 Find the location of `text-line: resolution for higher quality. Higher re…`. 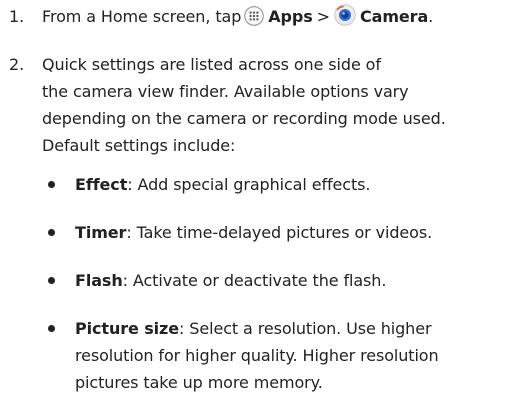

text-line: resolution for higher quality. Higher re… is located at coordinates (257, 355).